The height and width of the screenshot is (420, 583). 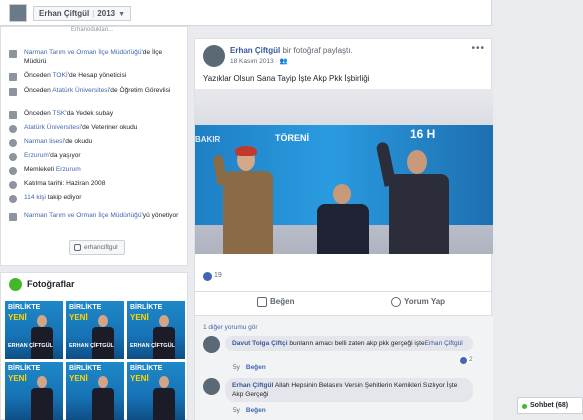 What do you see at coordinates (537, 13) in the screenshot?
I see `top-bar-right-area` at bounding box center [537, 13].